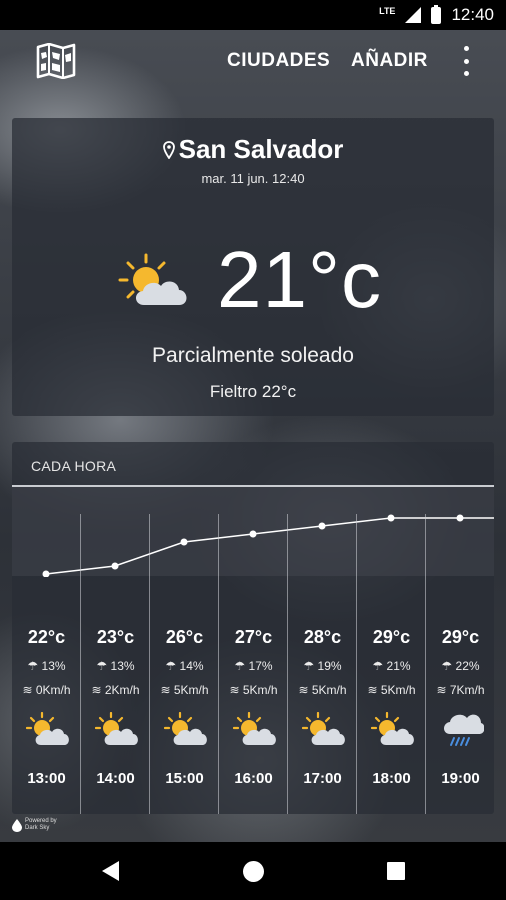  What do you see at coordinates (391, 650) in the screenshot?
I see `hour-column: 29°c ☂ 21% ≋ 5Km/h 18:00` at bounding box center [391, 650].